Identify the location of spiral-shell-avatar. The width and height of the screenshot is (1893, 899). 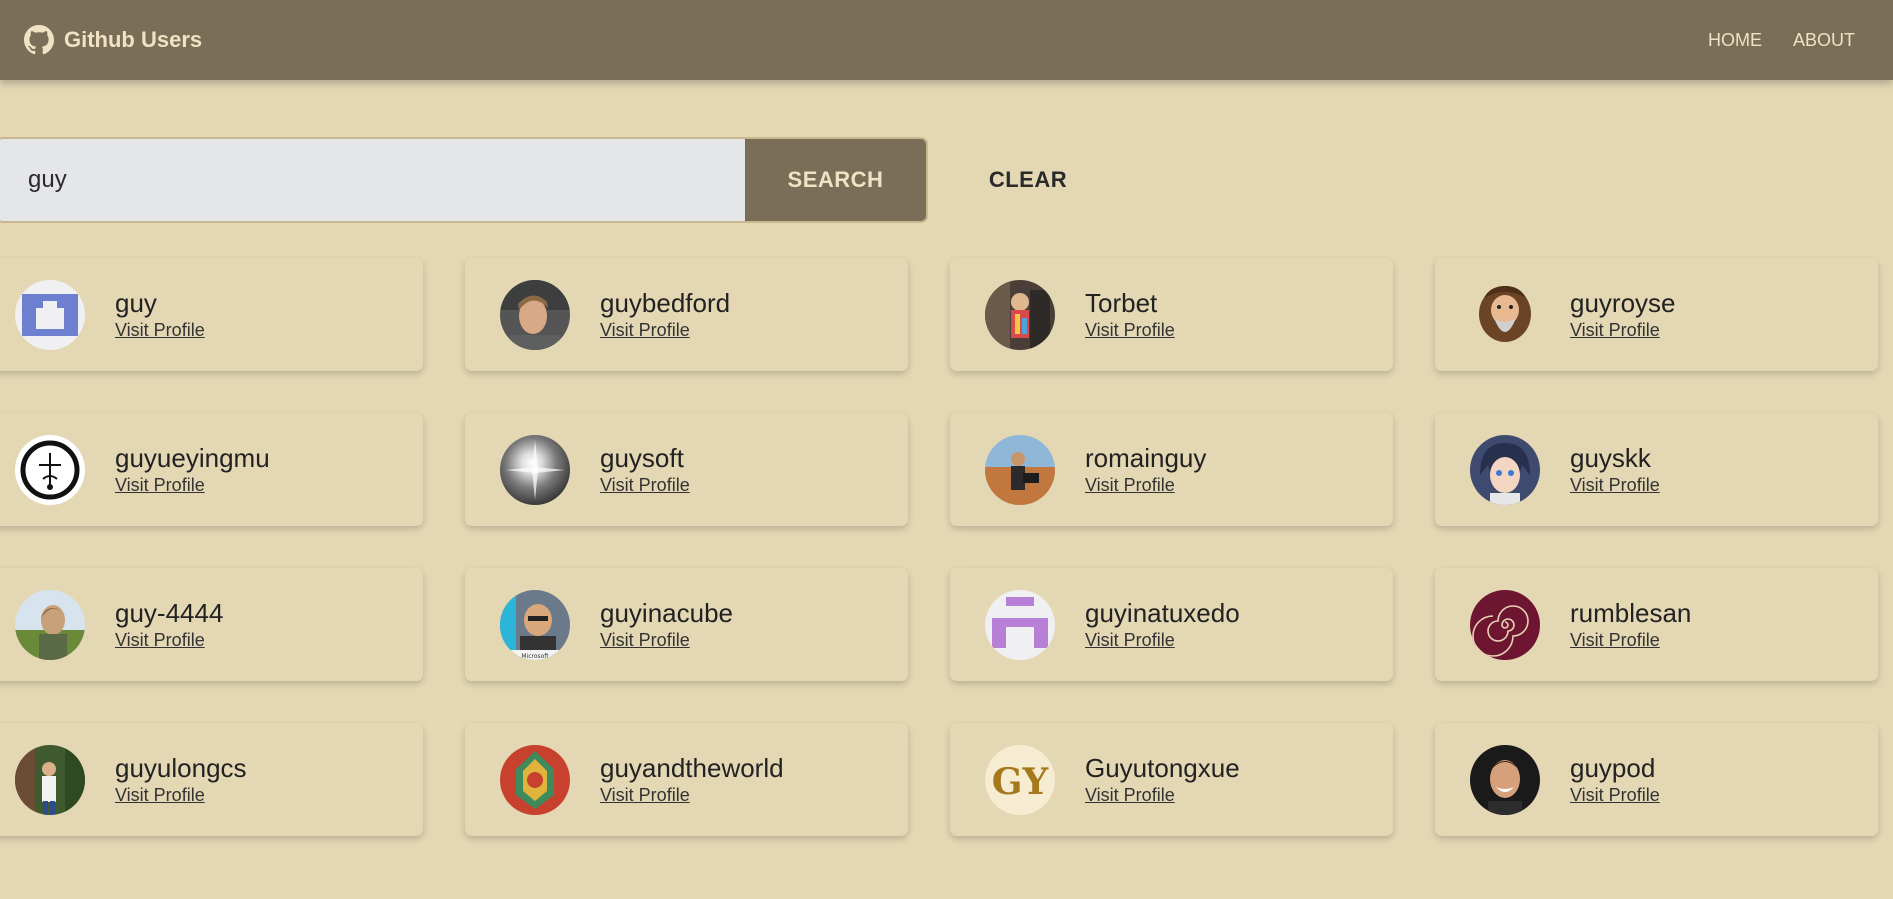
(1505, 624).